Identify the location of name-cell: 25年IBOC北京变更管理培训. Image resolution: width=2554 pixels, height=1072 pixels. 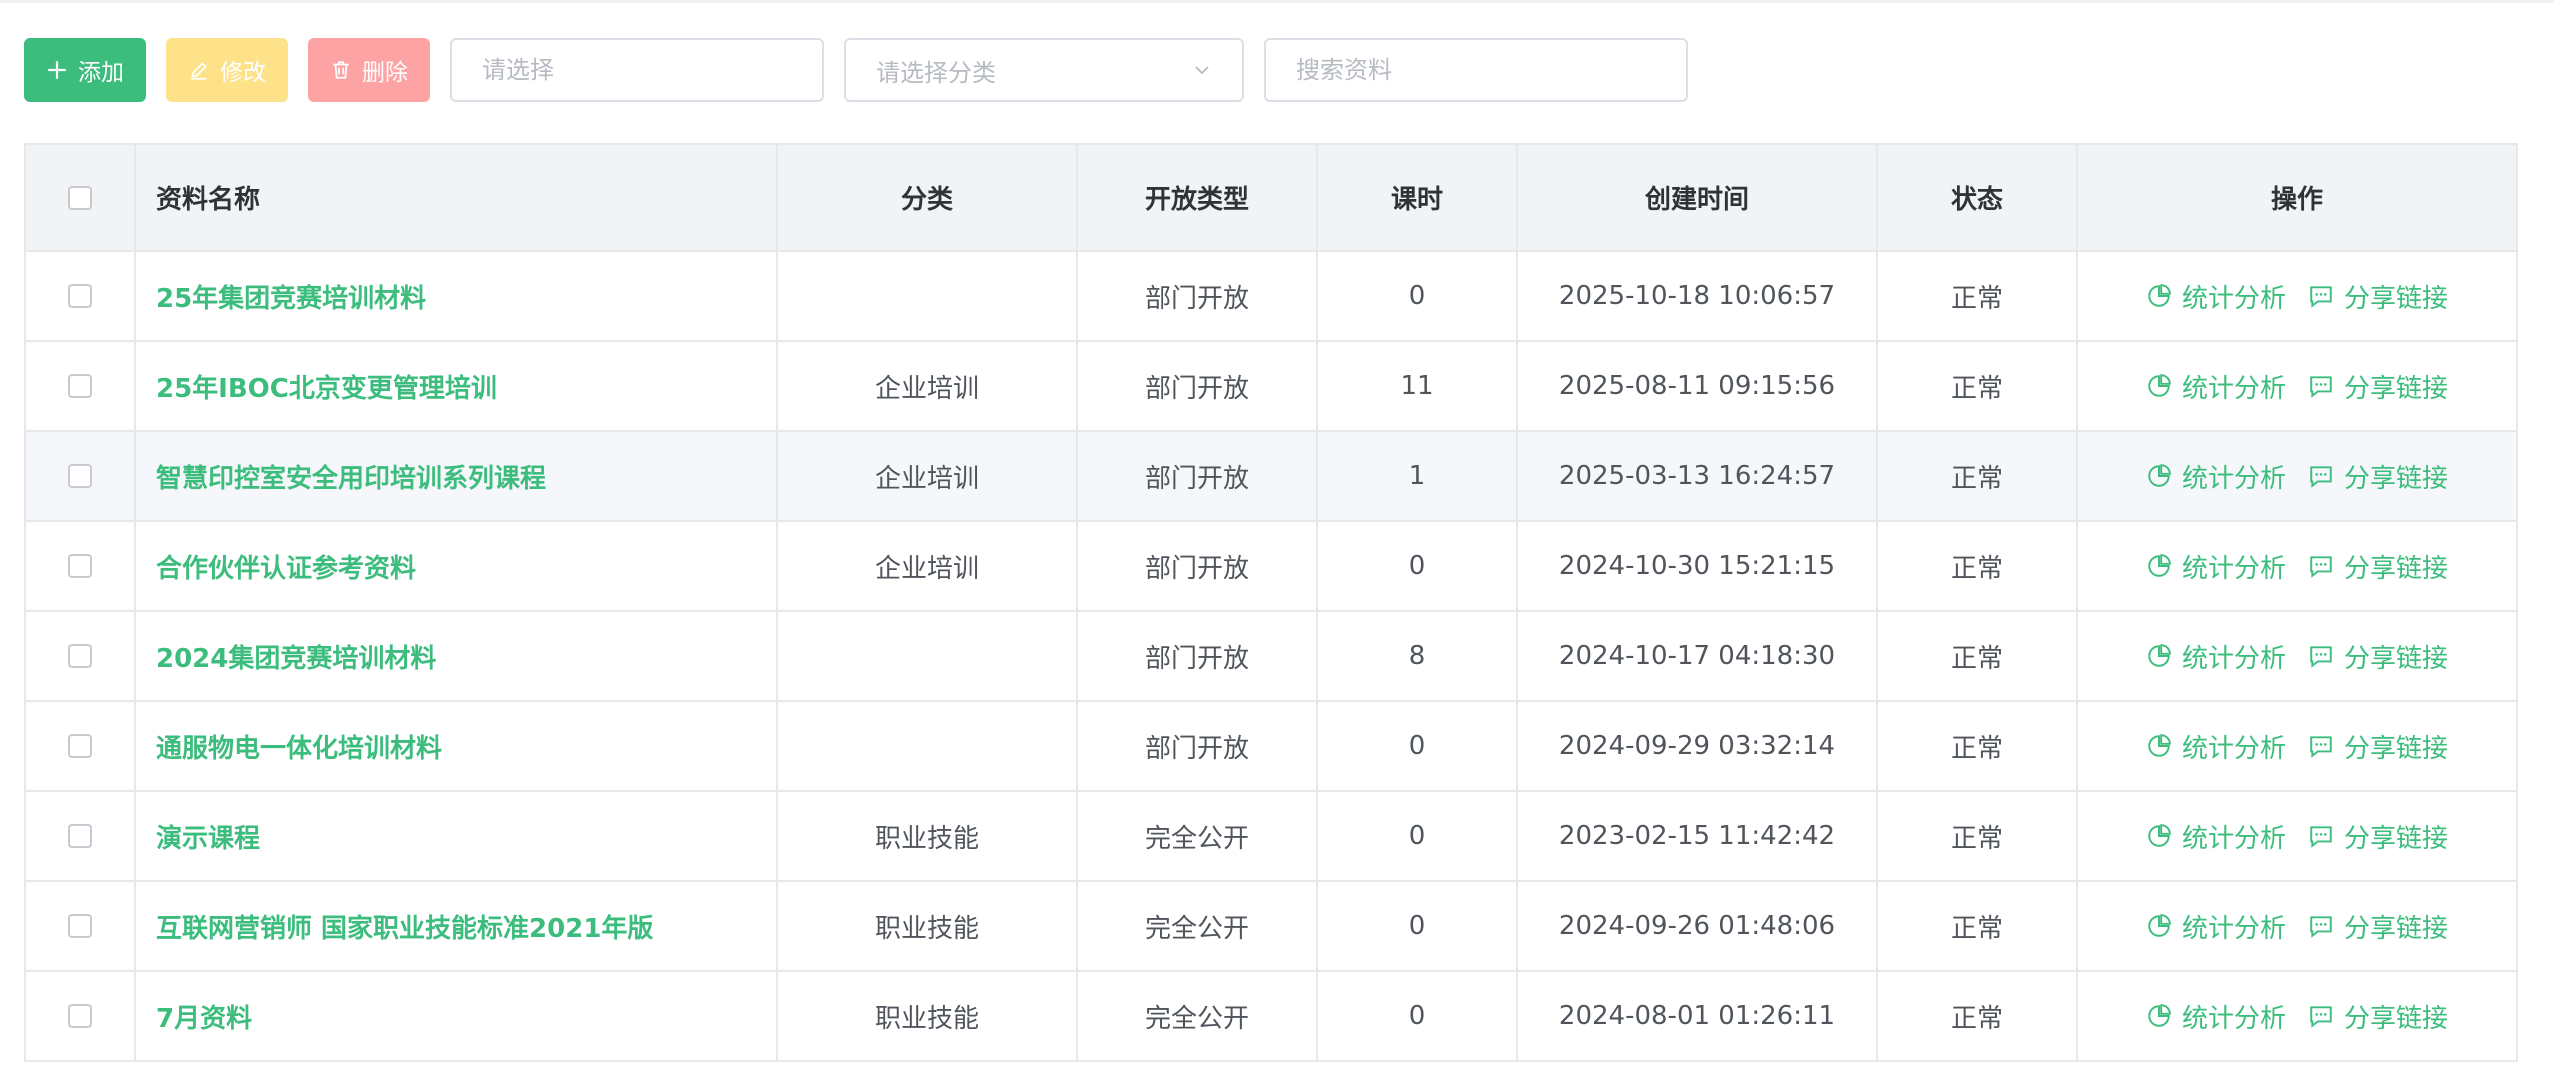
(457, 386).